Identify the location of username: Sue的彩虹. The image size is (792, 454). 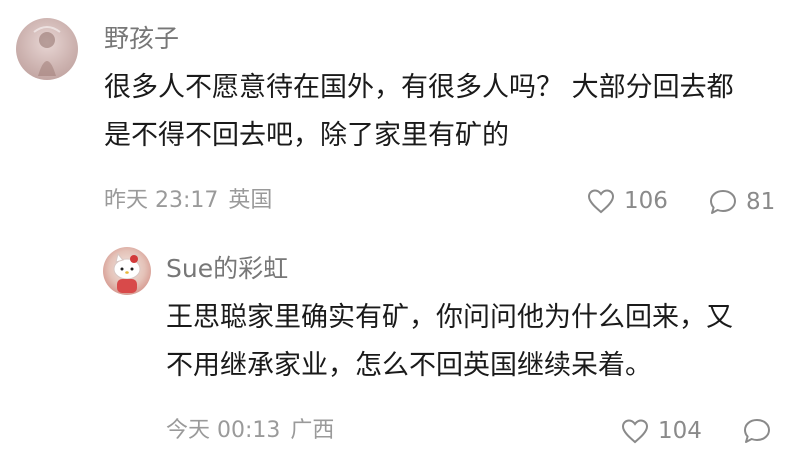
(227, 268).